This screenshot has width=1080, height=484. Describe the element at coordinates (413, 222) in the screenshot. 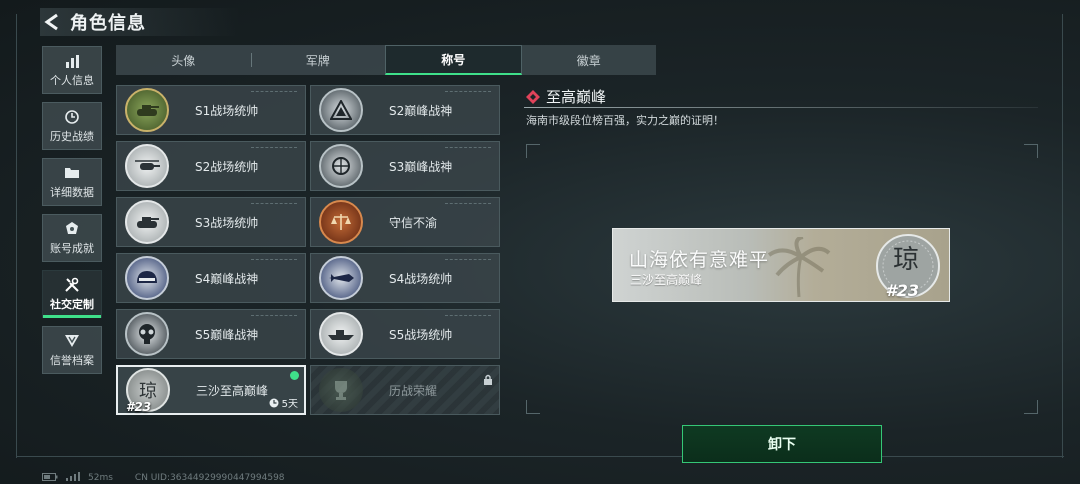

I see `title-name: 守信不渝` at that location.